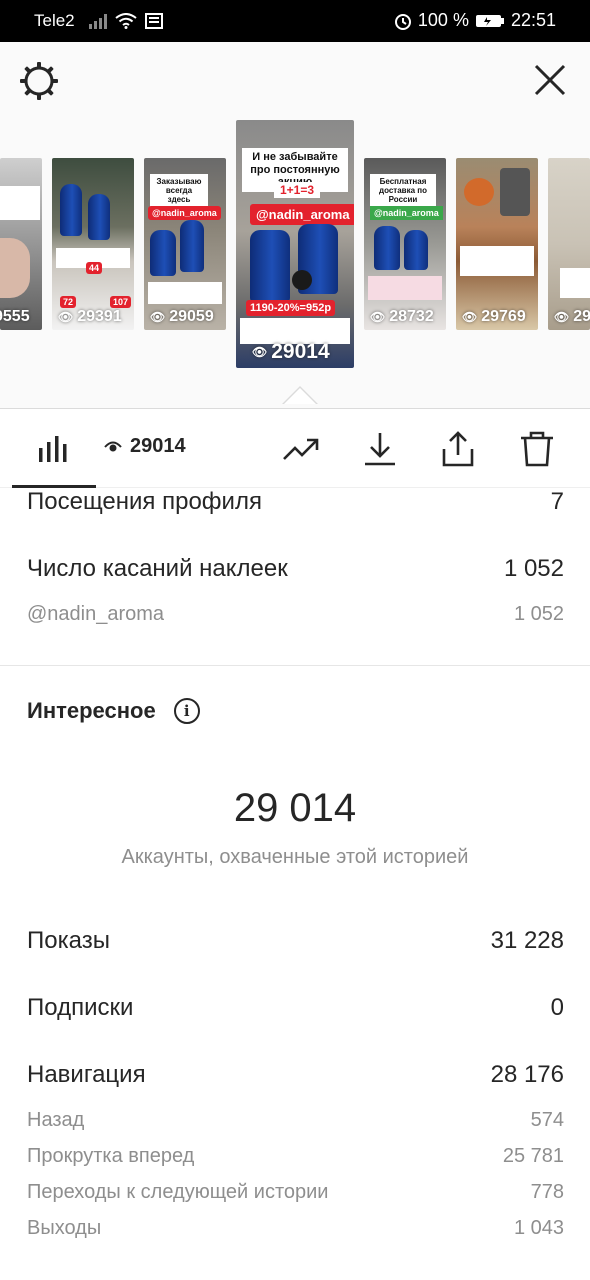 The width and height of the screenshot is (590, 1280). What do you see at coordinates (68, 302) in the screenshot?
I see `thumbnail-badge: 72` at bounding box center [68, 302].